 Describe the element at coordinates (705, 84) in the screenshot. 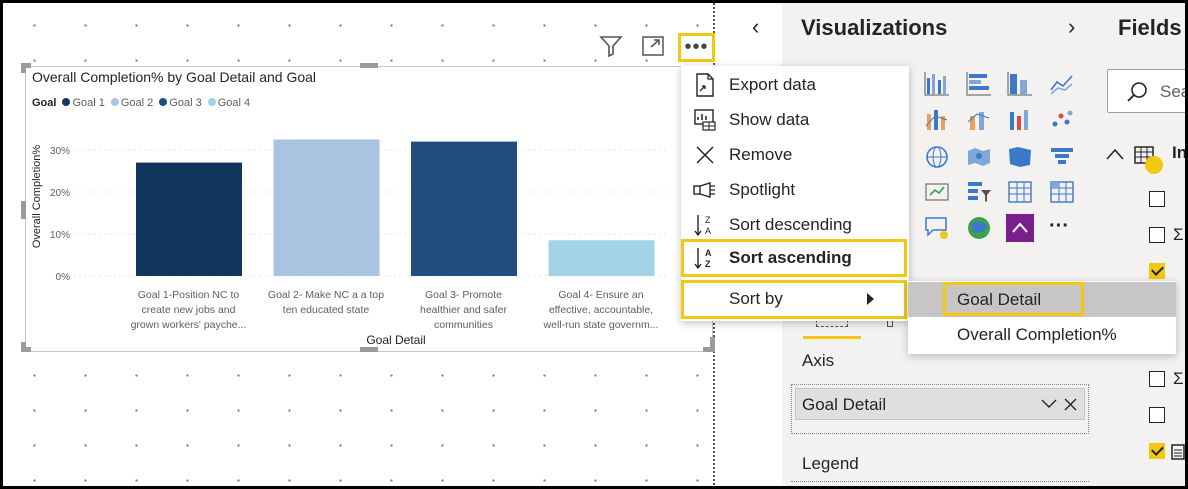

I see `export-icon` at that location.